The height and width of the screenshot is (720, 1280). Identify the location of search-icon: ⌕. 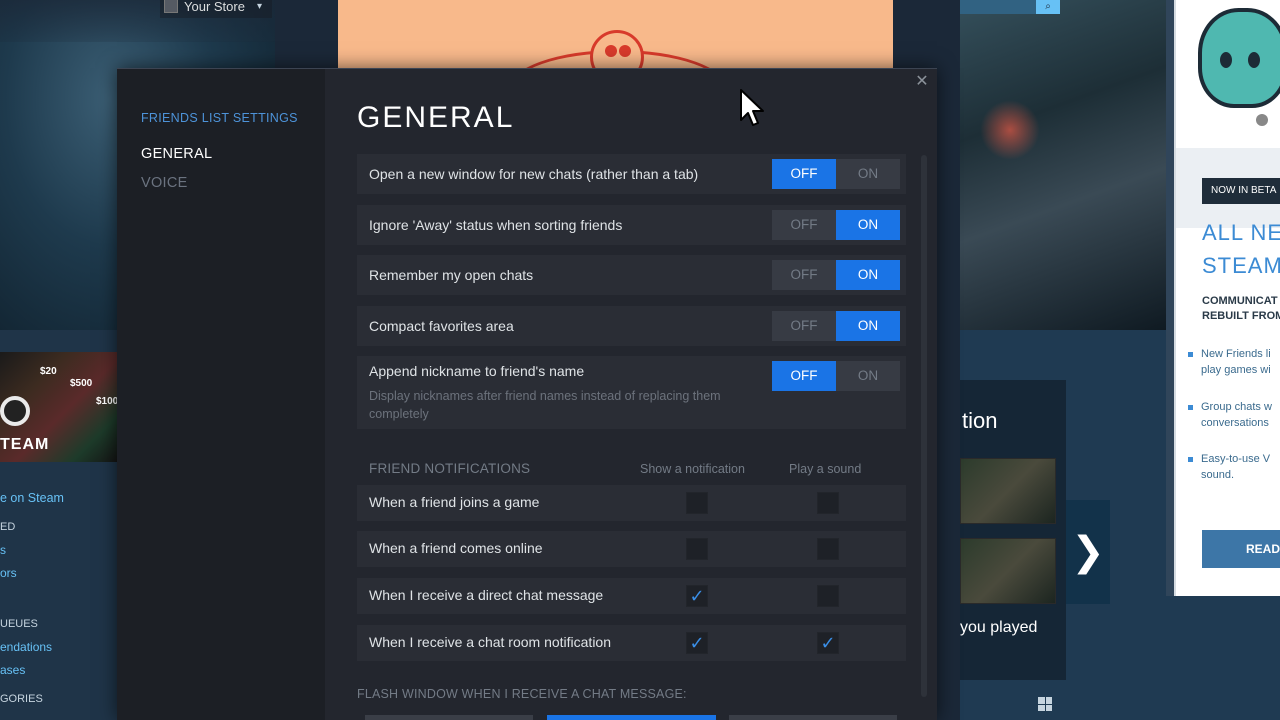
(1048, 7).